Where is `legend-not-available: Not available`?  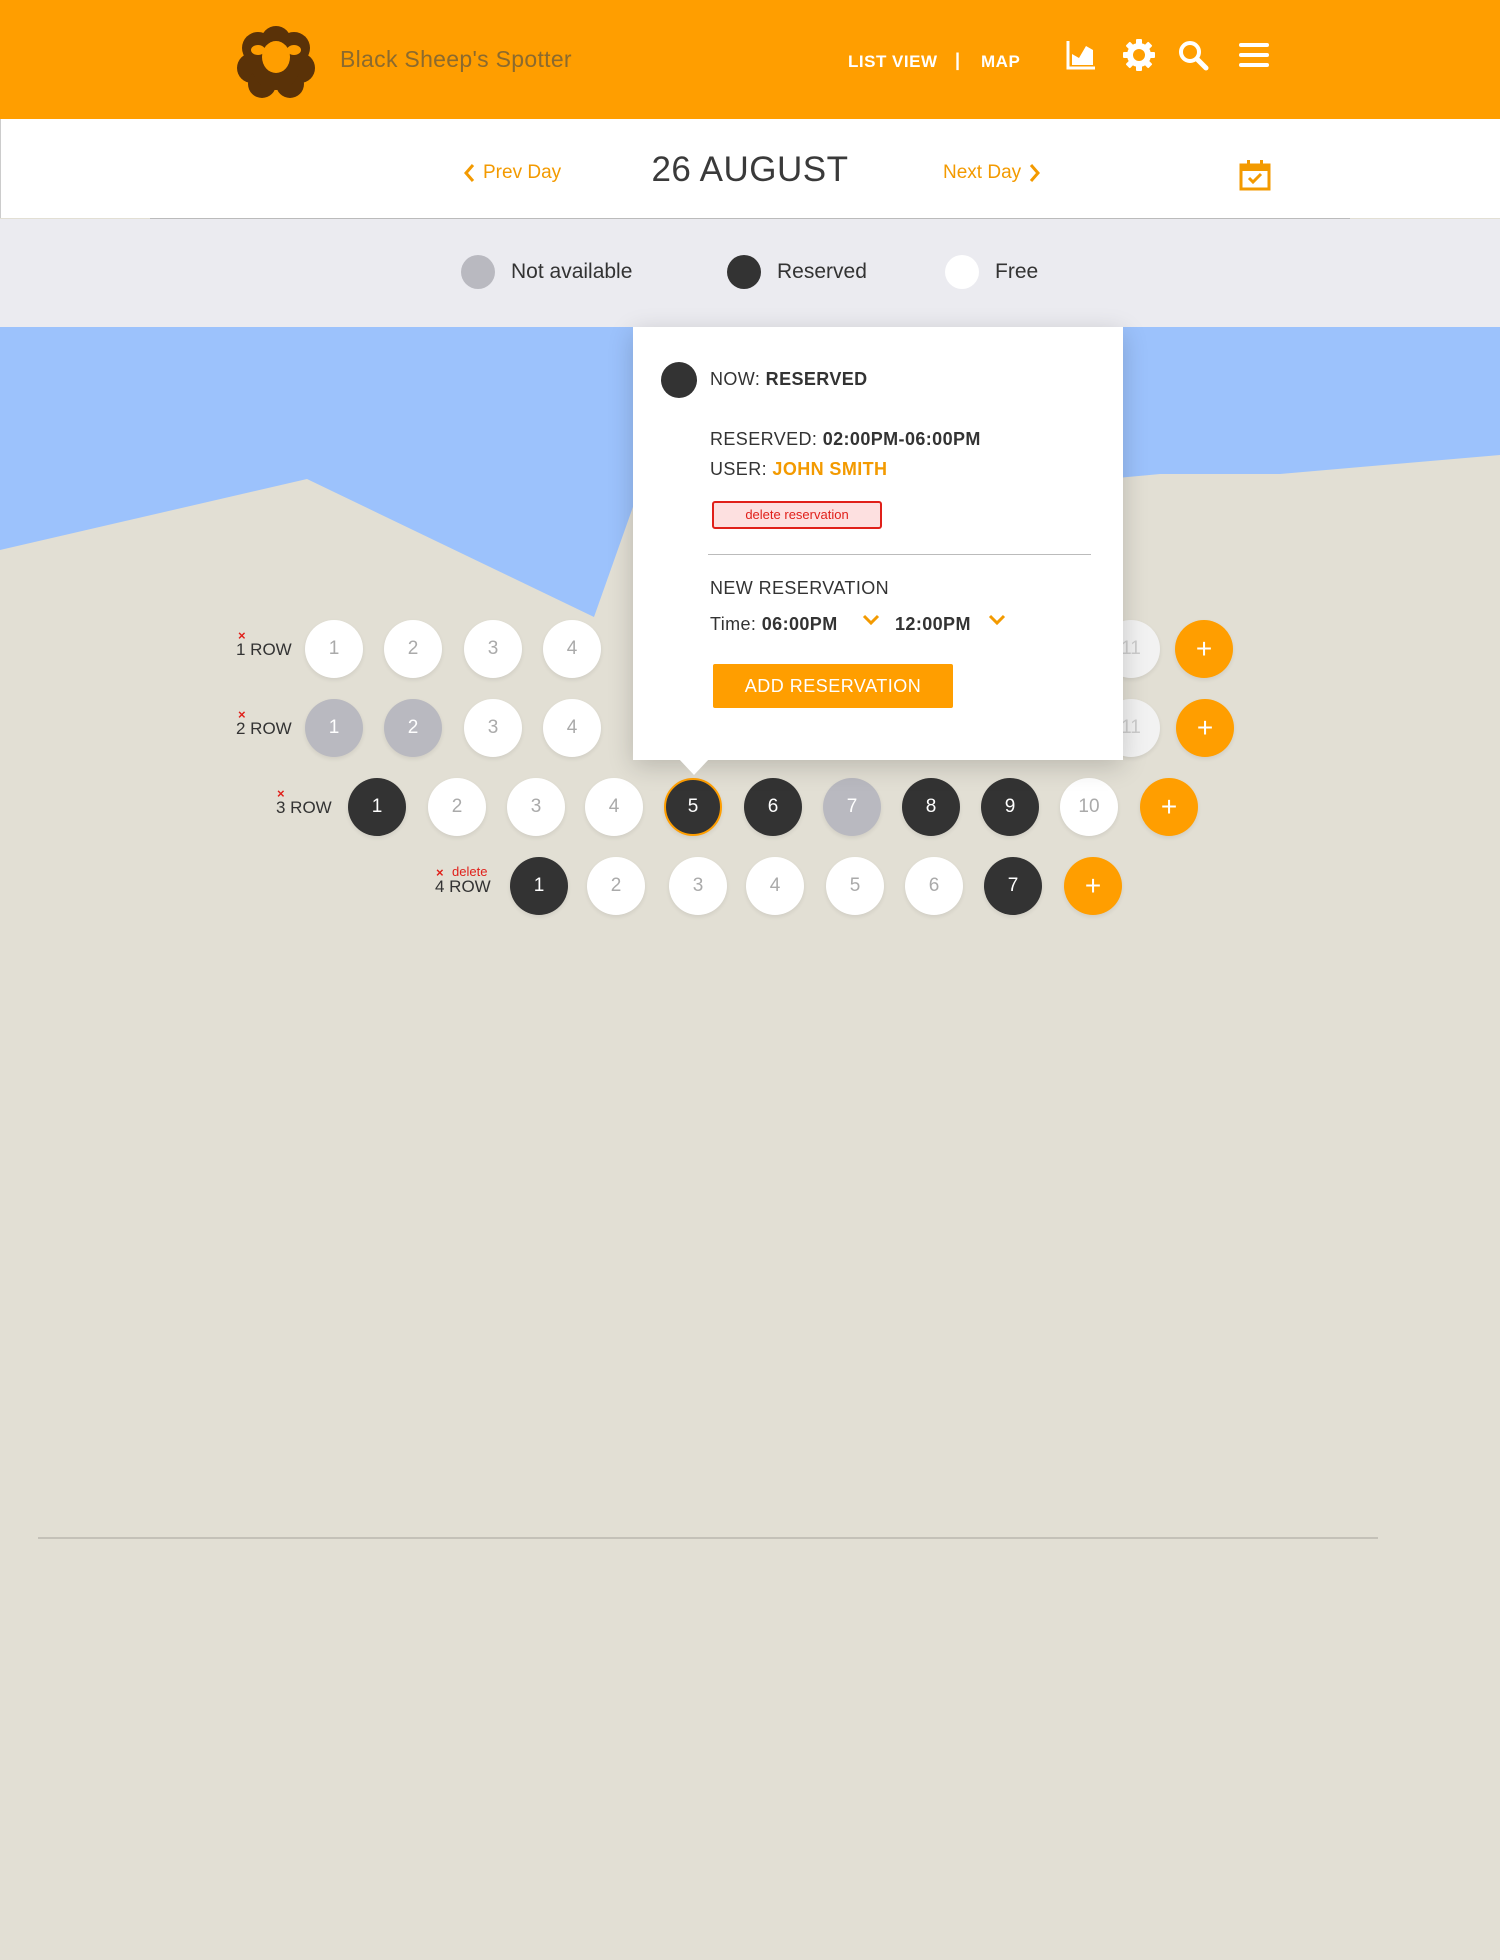 legend-not-available: Not available is located at coordinates (546, 272).